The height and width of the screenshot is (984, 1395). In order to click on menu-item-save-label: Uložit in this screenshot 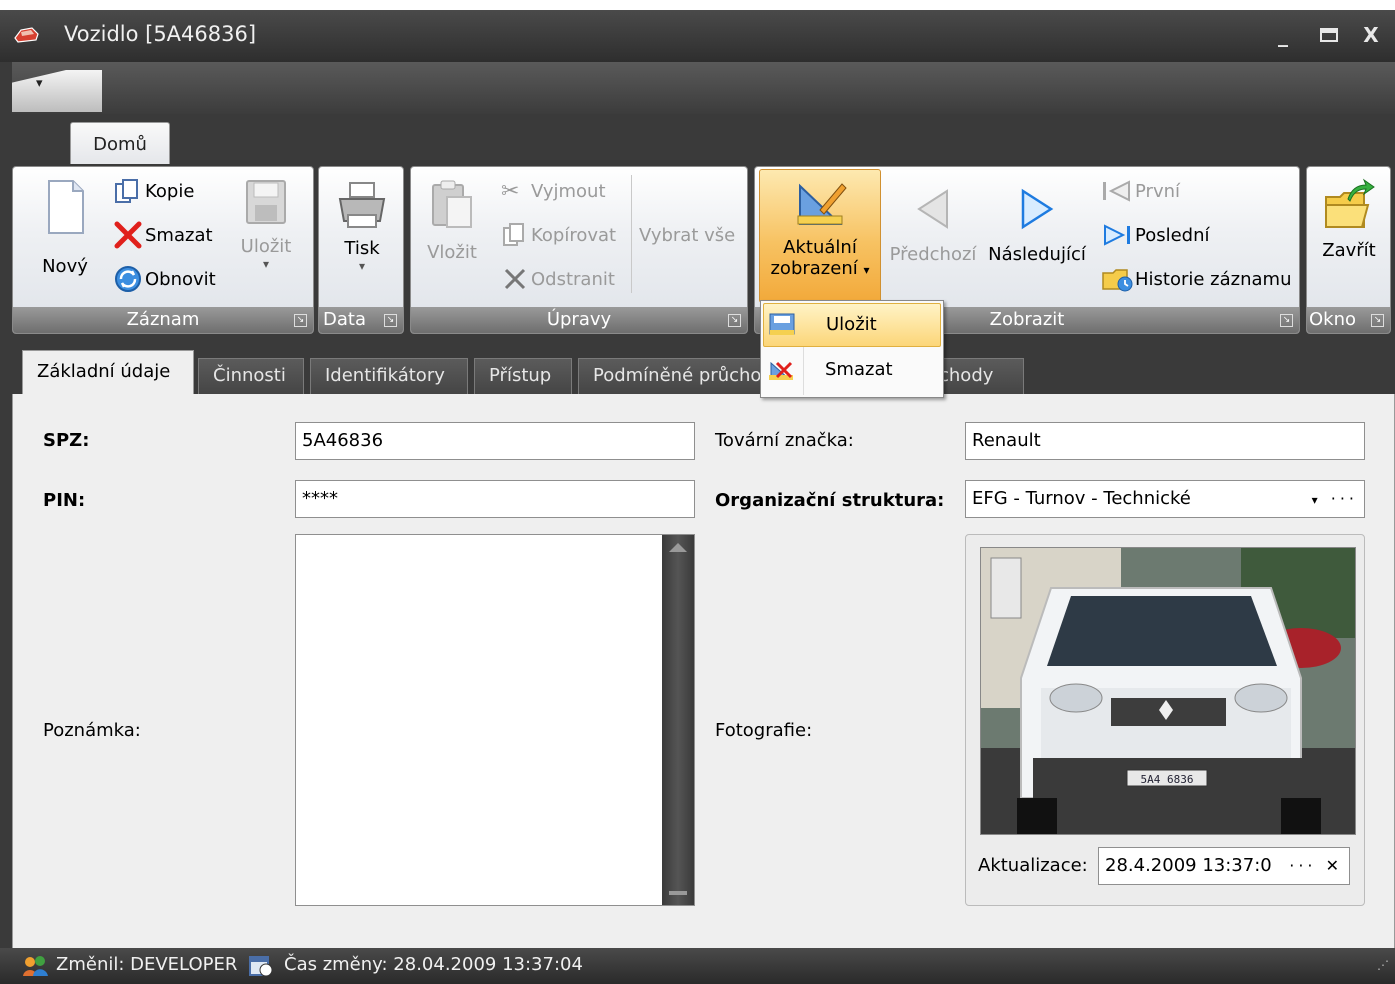, I will do `click(851, 324)`.